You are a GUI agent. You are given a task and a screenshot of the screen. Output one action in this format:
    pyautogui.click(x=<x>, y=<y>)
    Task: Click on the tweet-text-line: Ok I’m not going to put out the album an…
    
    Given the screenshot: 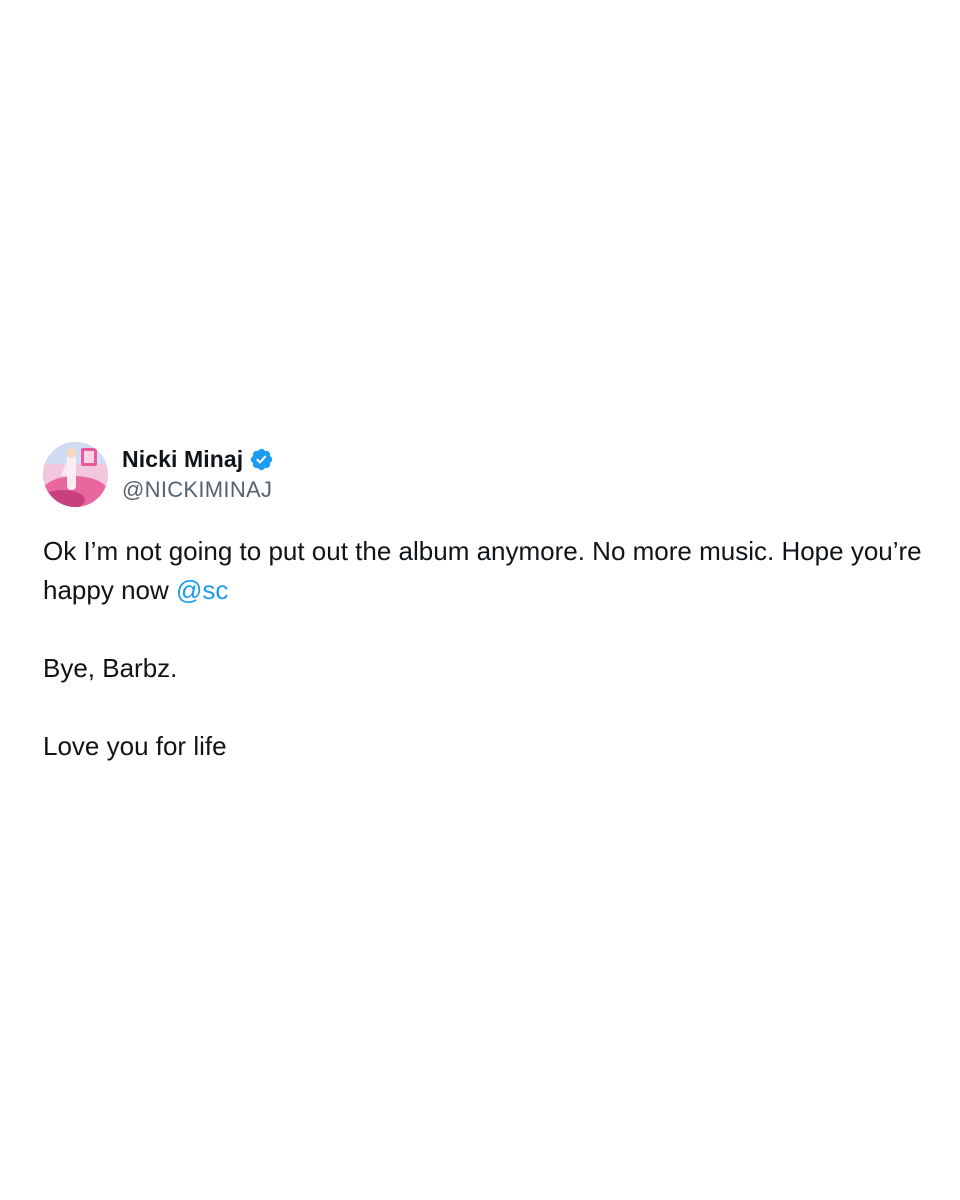 What is the action you would take?
    pyautogui.click(x=482, y=570)
    